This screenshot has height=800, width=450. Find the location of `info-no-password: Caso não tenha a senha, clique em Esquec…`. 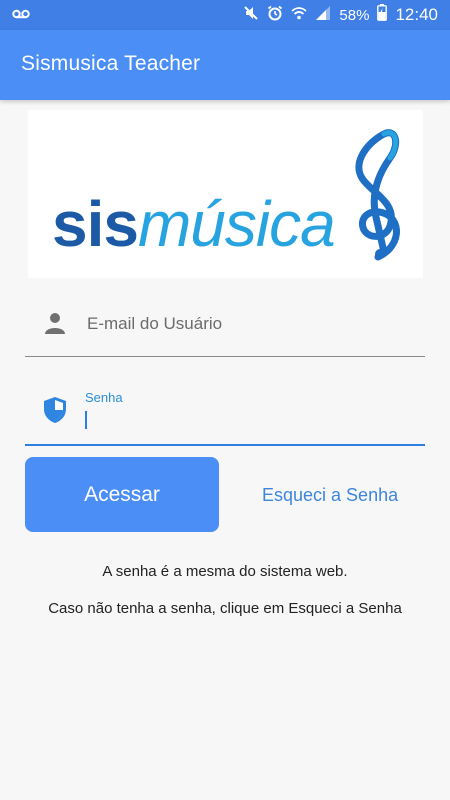

info-no-password: Caso não tenha a senha, clique em Esquec… is located at coordinates (225, 608).